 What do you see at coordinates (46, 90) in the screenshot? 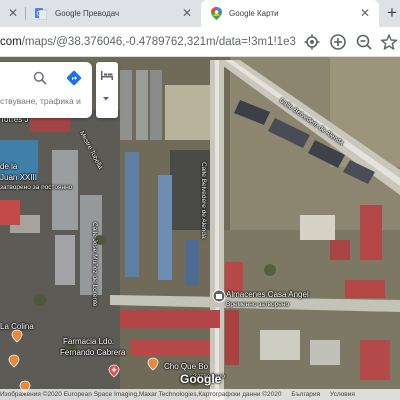
I see `search-box: ствуване, трафика и` at bounding box center [46, 90].